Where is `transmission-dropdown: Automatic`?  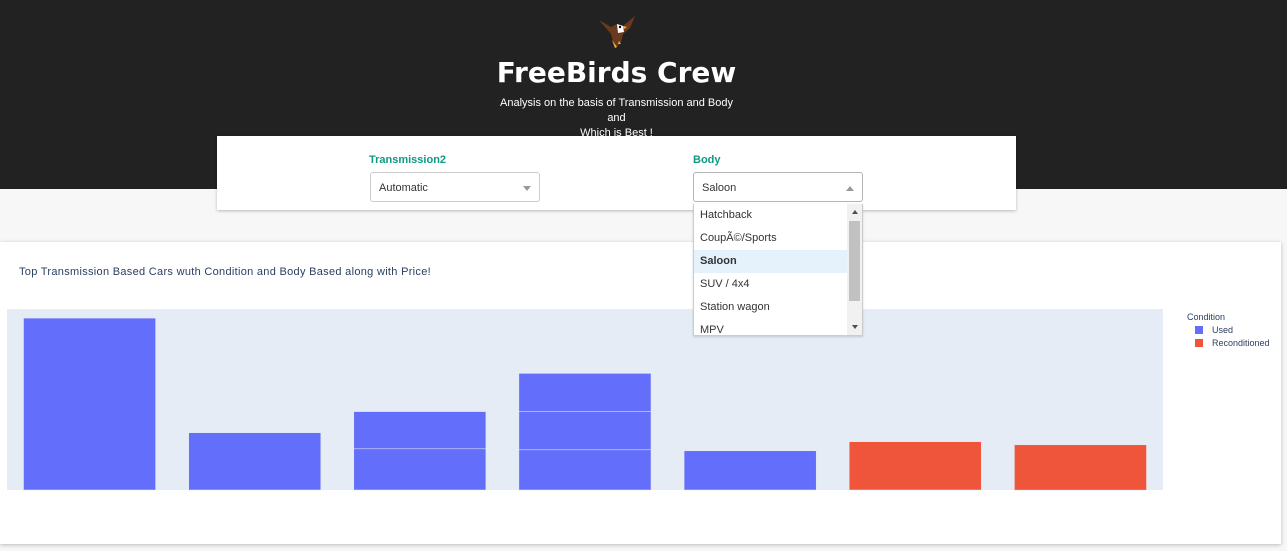 transmission-dropdown: Automatic is located at coordinates (455, 187).